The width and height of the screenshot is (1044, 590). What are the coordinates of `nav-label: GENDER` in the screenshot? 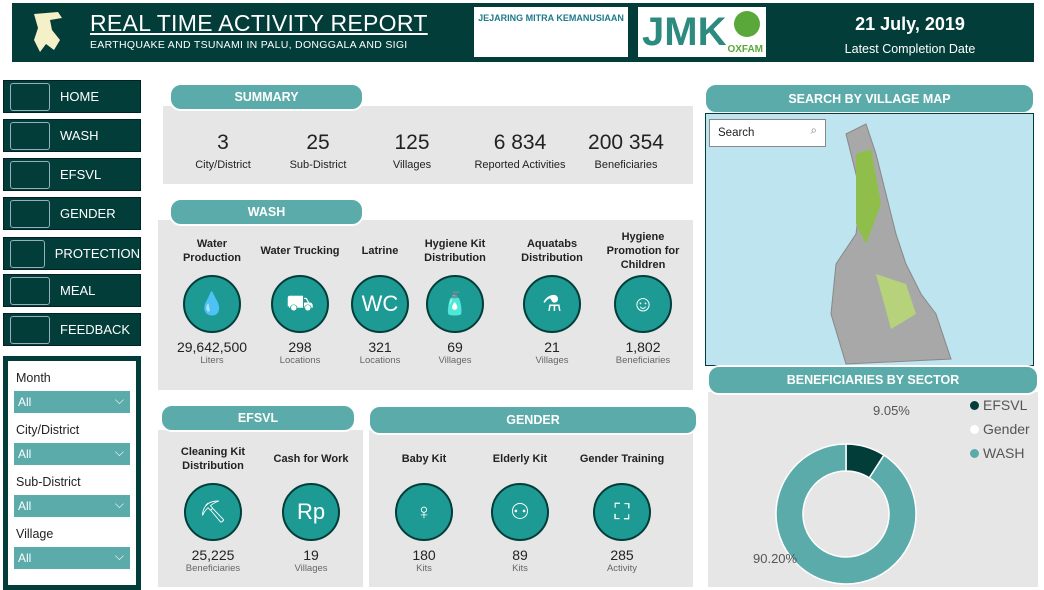 It's located at (88, 213).